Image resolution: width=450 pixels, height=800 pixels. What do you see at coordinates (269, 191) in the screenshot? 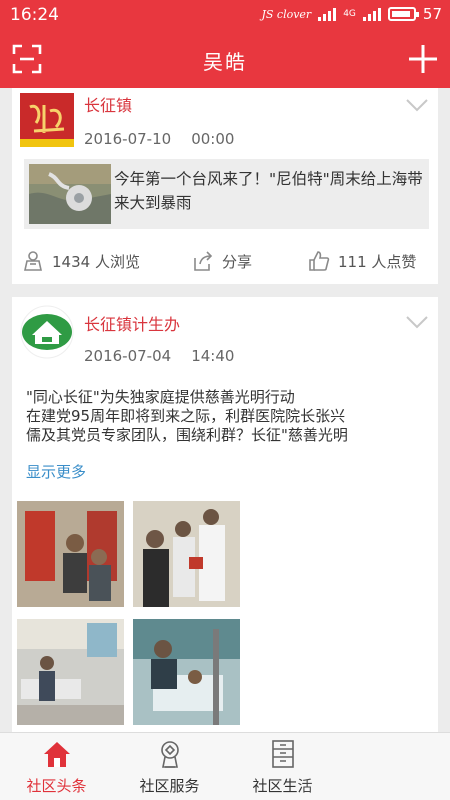
I see `article-title: 今年第一个台风来了！"尼伯特"周末给上海带来大到暴雨` at bounding box center [269, 191].